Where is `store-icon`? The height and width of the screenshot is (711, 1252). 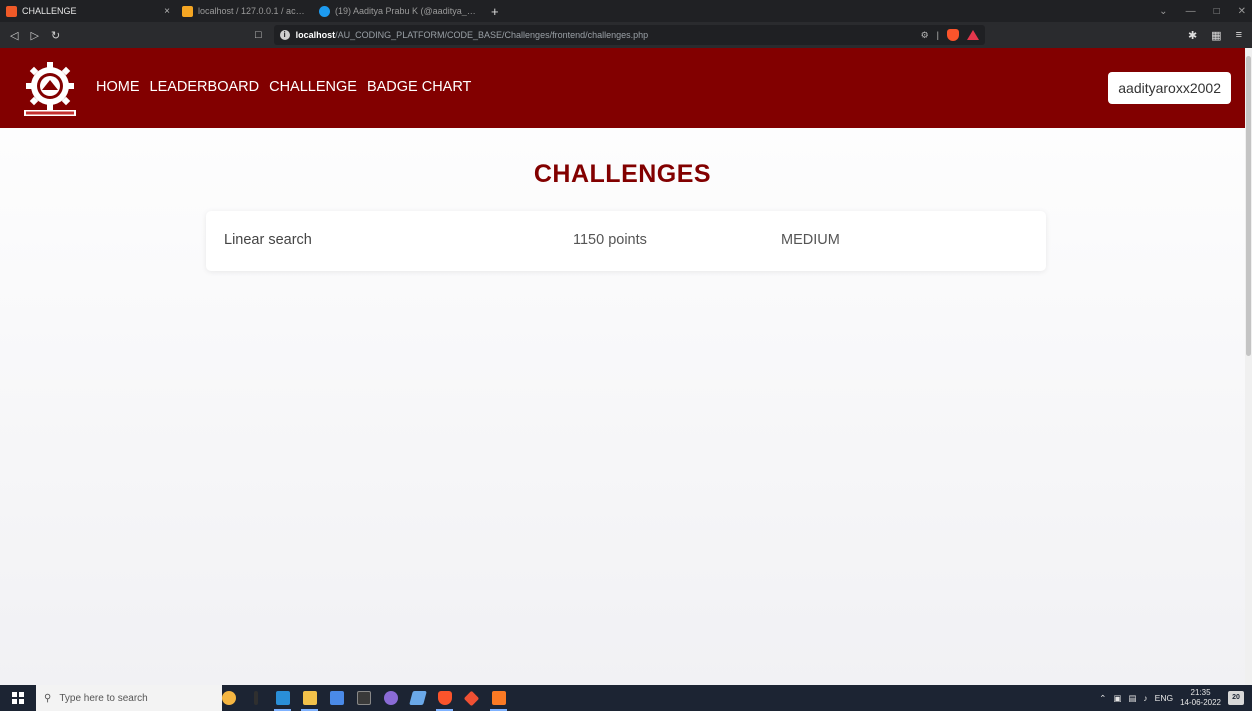 store-icon is located at coordinates (336, 698).